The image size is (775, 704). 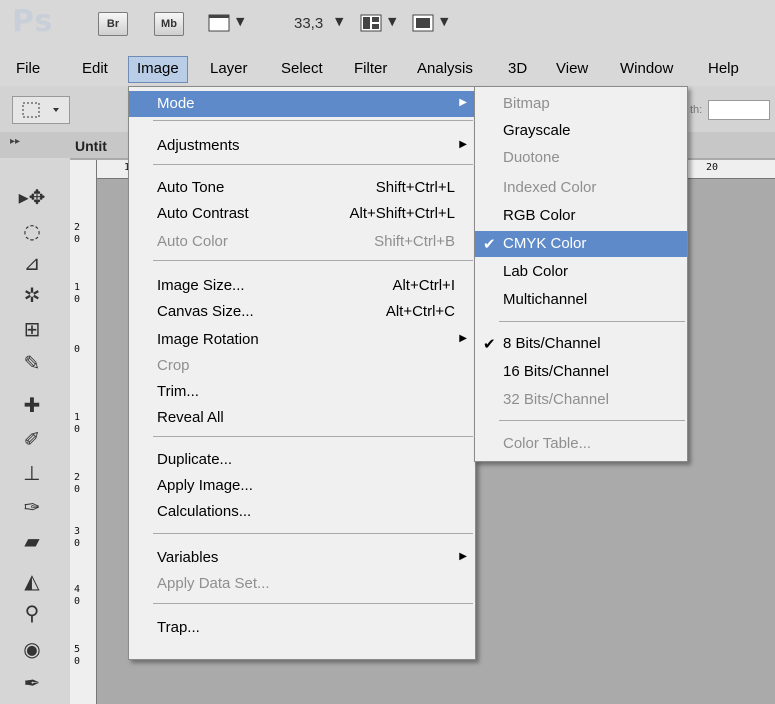 What do you see at coordinates (712, 167) in the screenshot?
I see `ruler-label: 20` at bounding box center [712, 167].